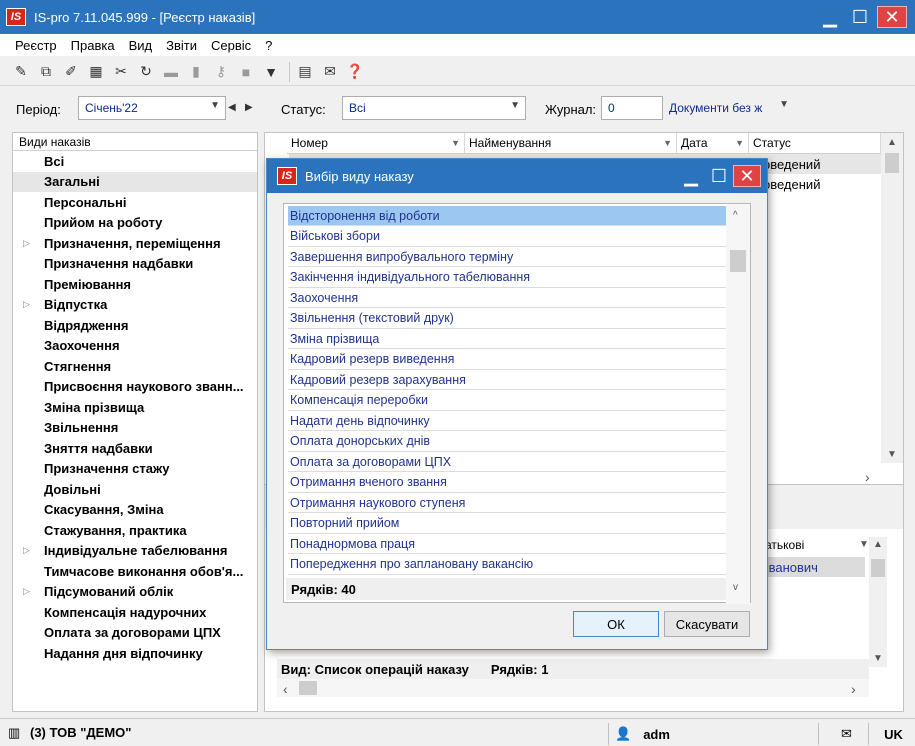 The height and width of the screenshot is (746, 915). Describe the element at coordinates (271, 72) in the screenshot. I see `filter-icon: ▼` at that location.